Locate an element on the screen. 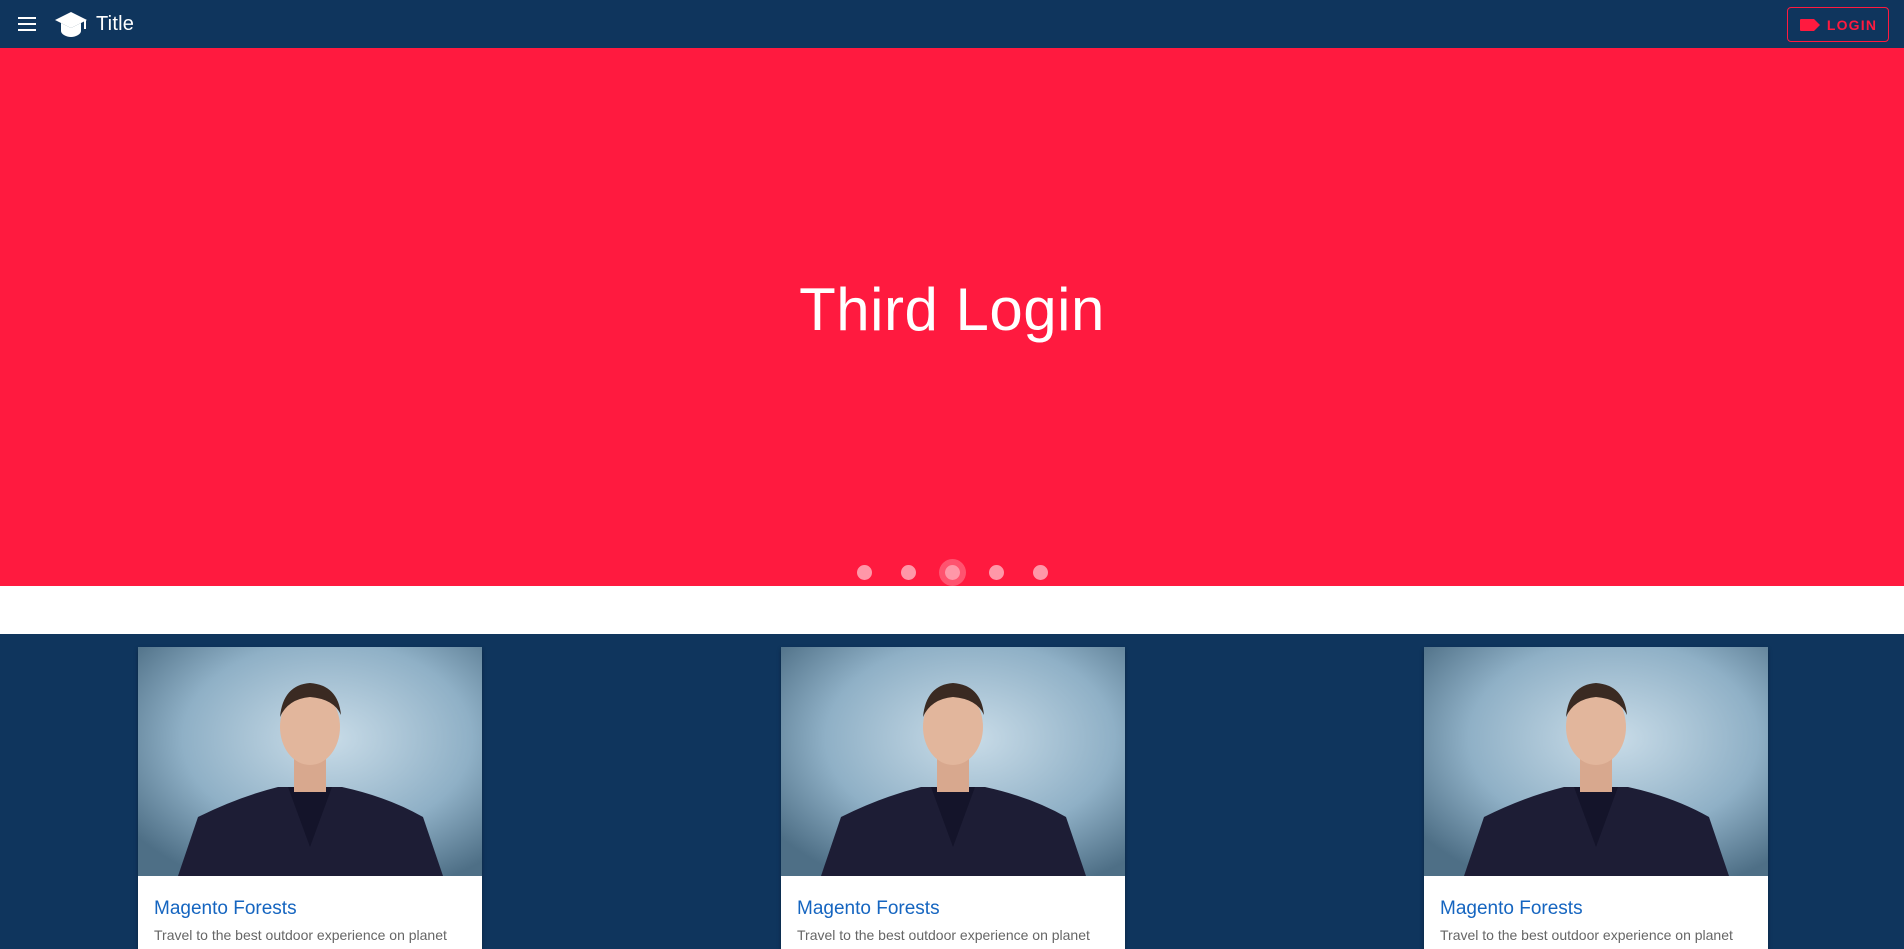  graduation-cap-icon is located at coordinates (71, 24).